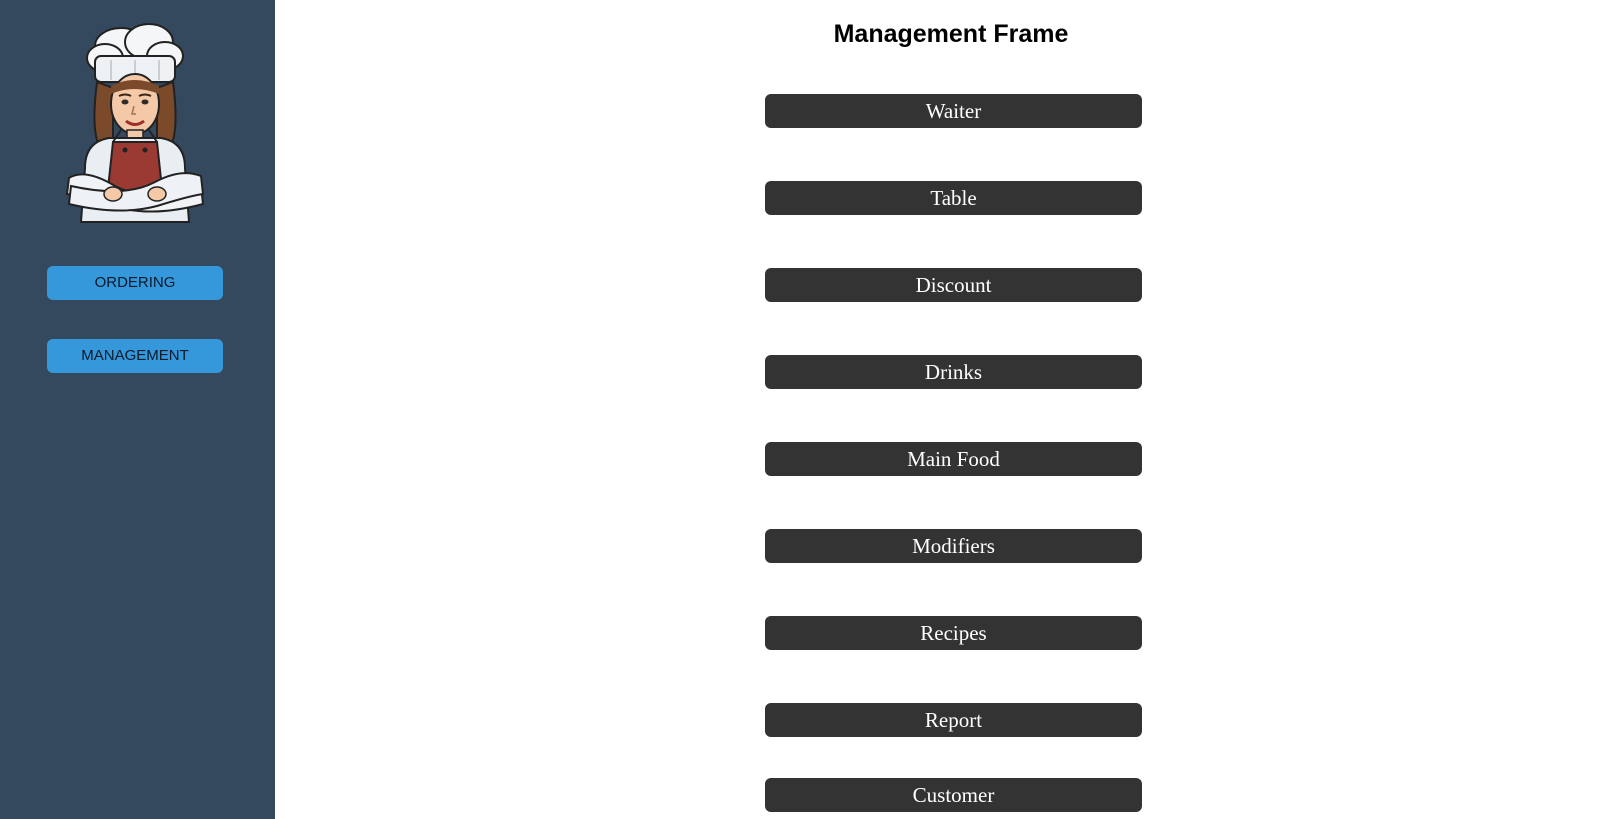  What do you see at coordinates (953, 111) in the screenshot?
I see `waiter-button: Waiter` at bounding box center [953, 111].